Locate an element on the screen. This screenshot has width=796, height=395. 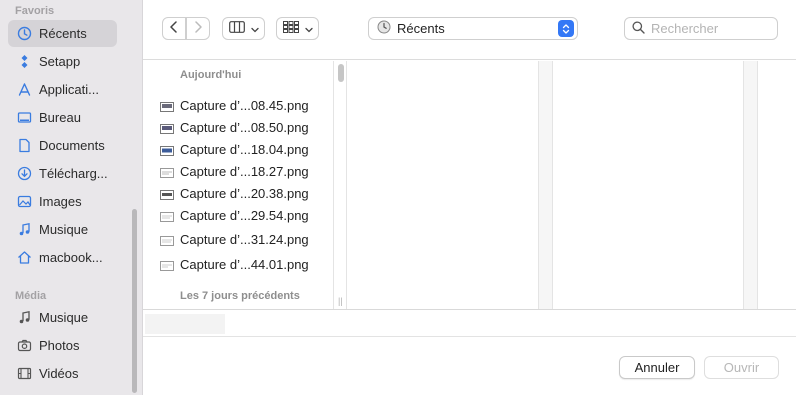
setapp-icon is located at coordinates (24, 62).